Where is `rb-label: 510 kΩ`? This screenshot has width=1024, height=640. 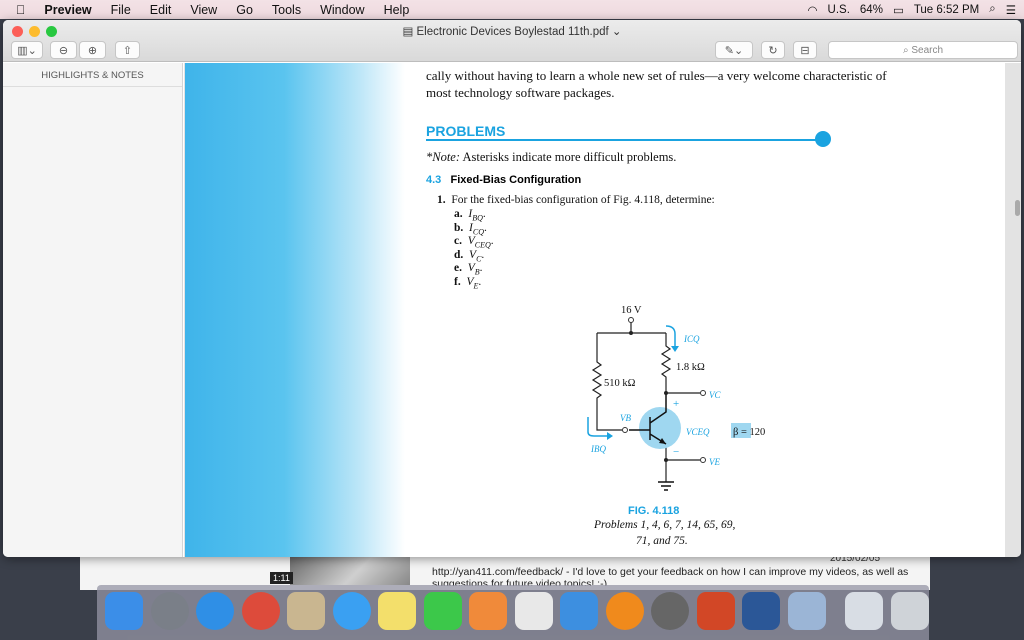 rb-label: 510 kΩ is located at coordinates (620, 383).